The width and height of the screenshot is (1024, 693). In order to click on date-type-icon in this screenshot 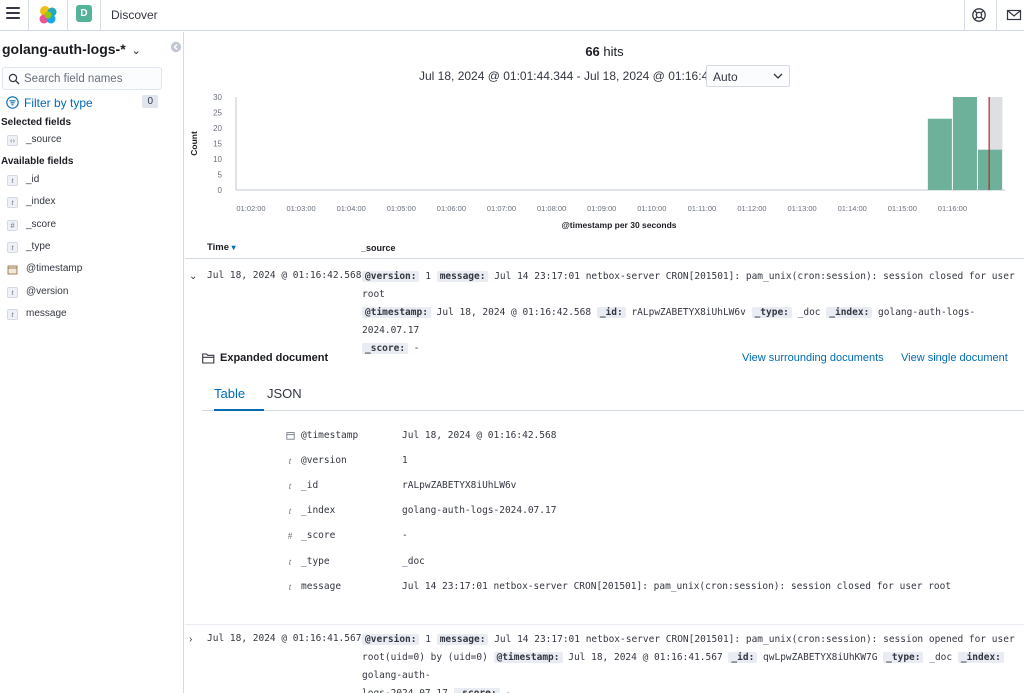, I will do `click(12, 269)`.